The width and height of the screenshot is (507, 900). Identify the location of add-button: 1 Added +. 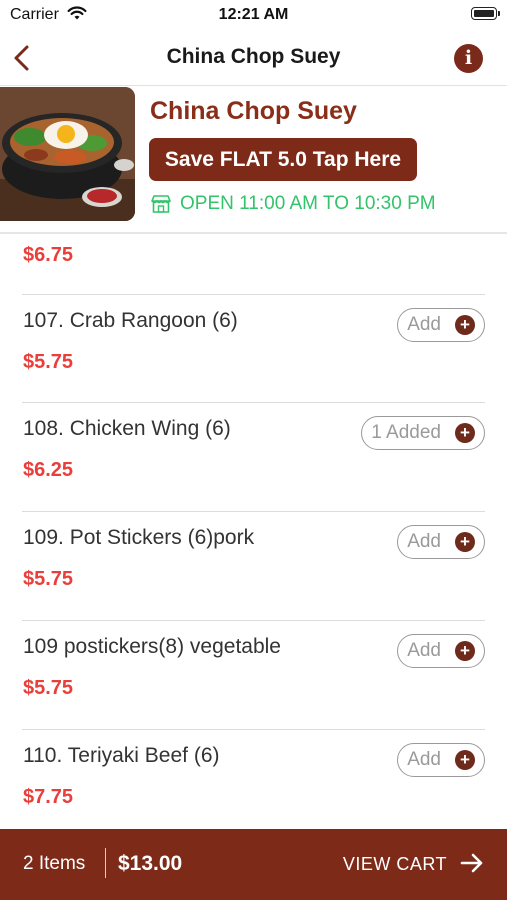
(423, 433).